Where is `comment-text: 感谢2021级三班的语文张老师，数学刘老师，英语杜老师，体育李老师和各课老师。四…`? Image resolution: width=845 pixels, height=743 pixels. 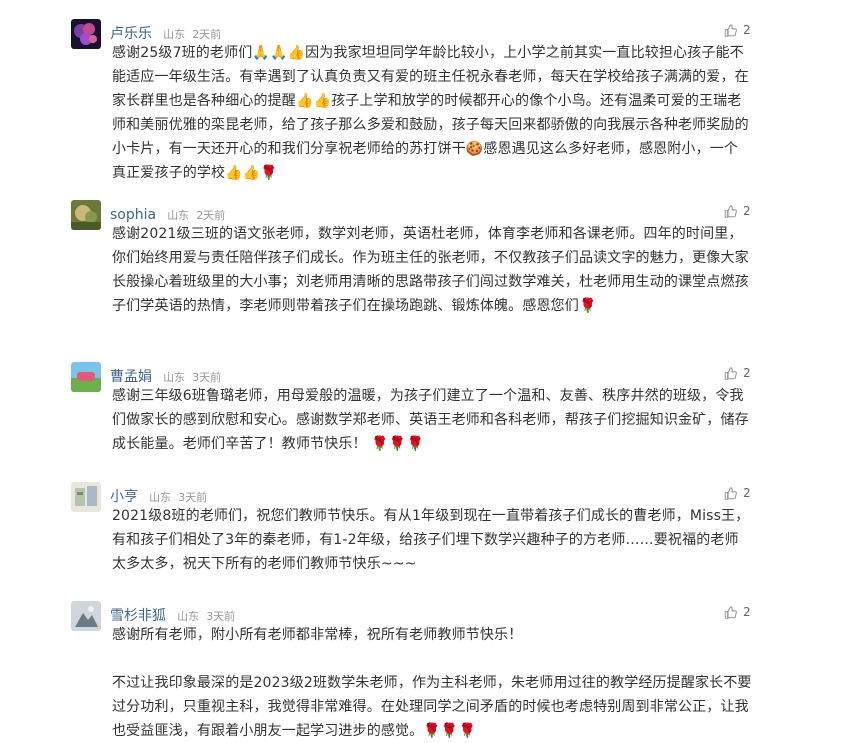
comment-text: 感谢2021级三班的语文张老师，数学刘老师，英语杜老师，体育李老师和各课老师。四… is located at coordinates (430, 270).